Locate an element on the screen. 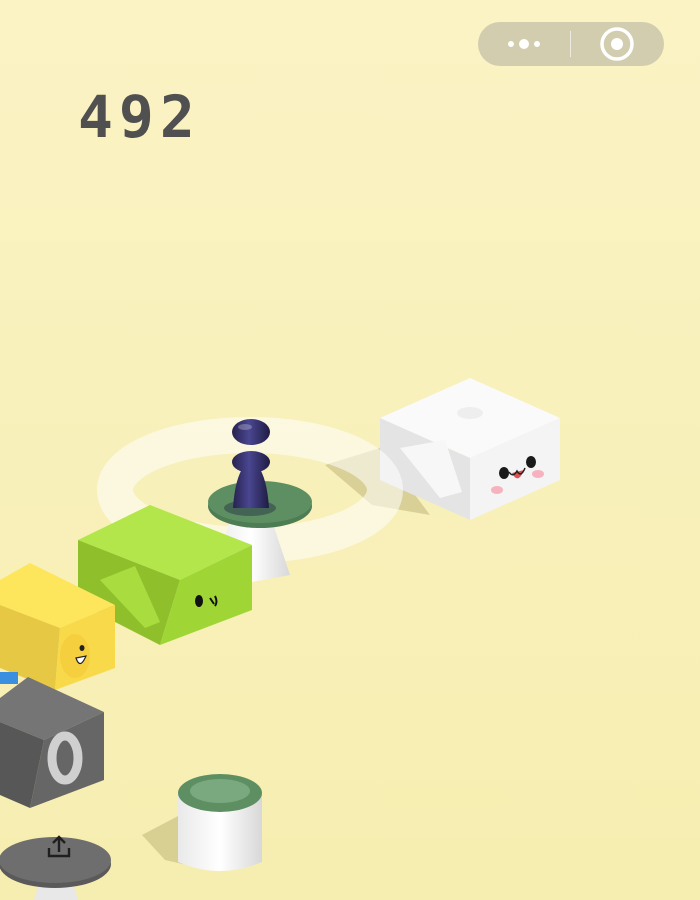 The height and width of the screenshot is (900, 700). close-button is located at coordinates (617, 44).